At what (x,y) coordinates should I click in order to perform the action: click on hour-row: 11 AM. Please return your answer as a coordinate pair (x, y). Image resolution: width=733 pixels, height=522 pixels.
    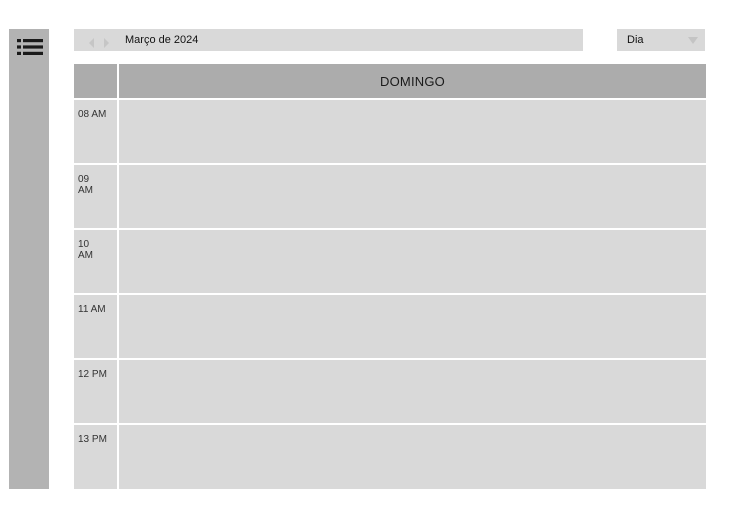
    Looking at the image, I should click on (390, 326).